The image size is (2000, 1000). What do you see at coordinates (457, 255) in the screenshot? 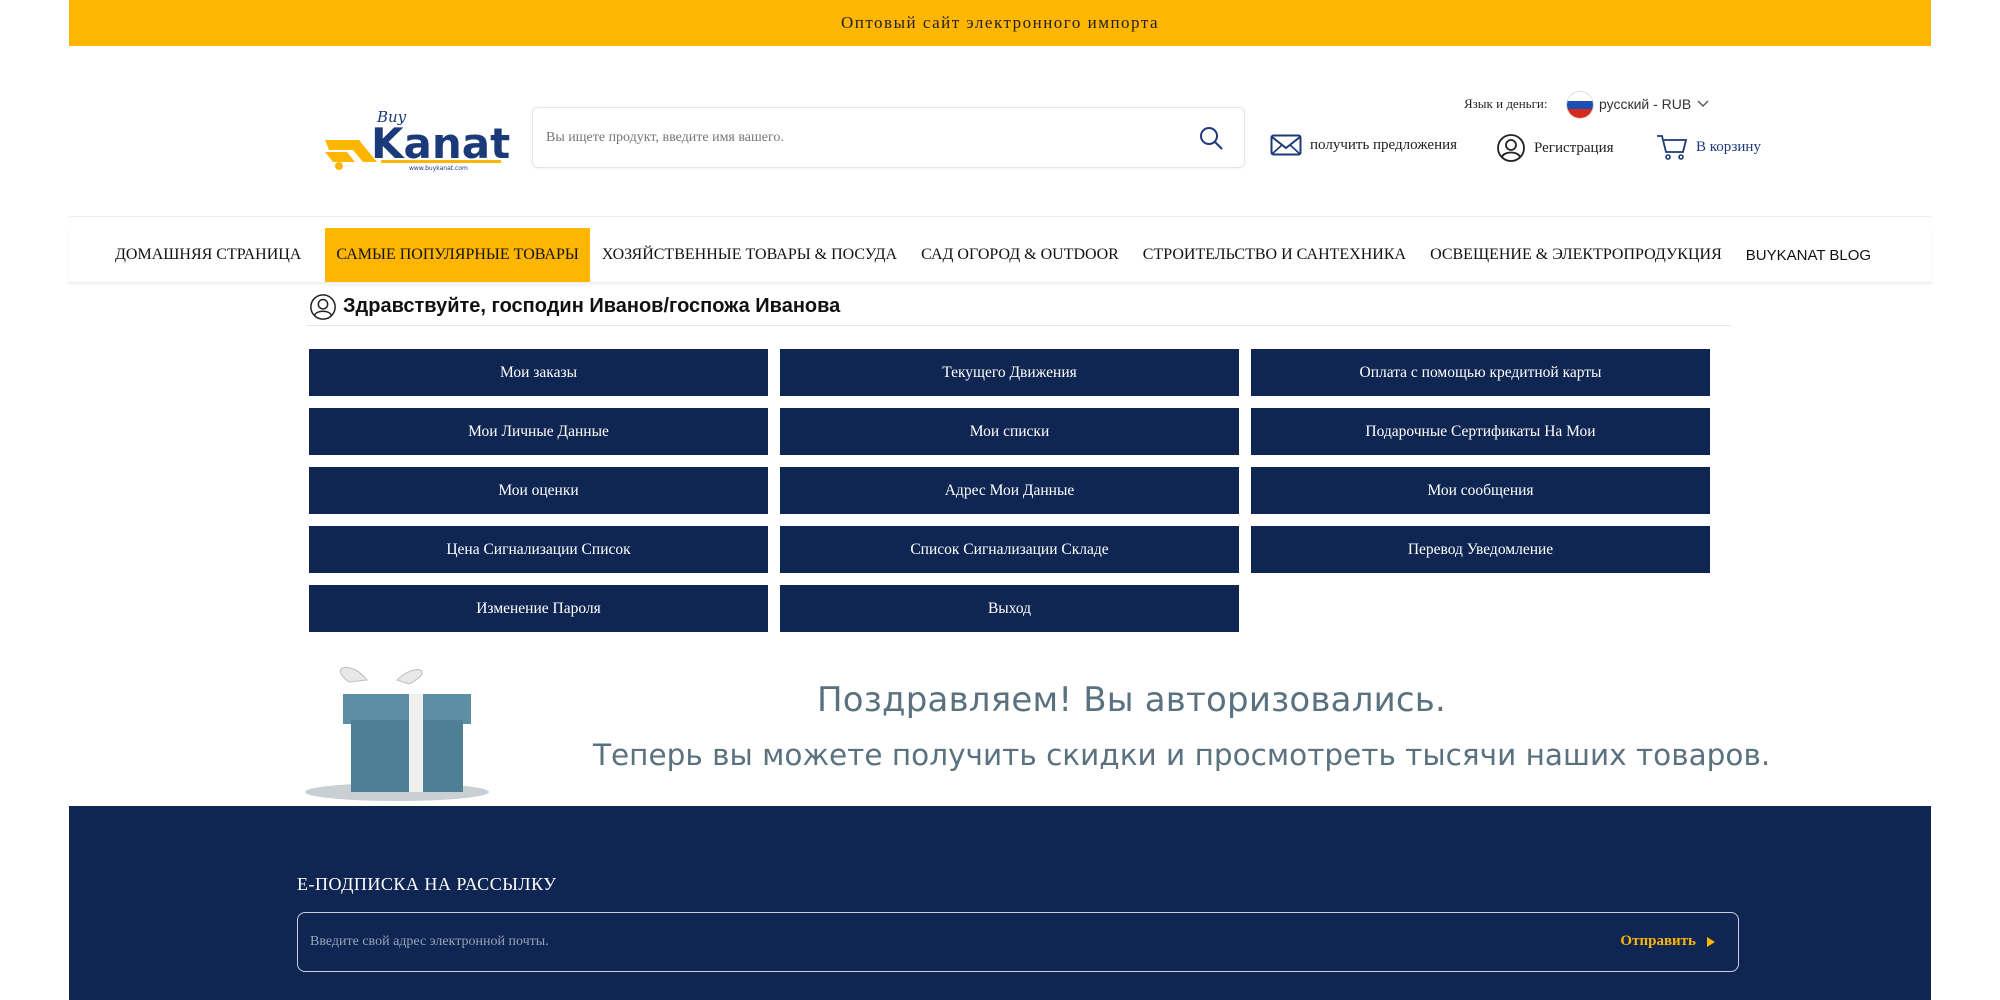
I see `nav-item-popular: САМЫЕ ПОПУЛЯРНЫЕ ТОВАРЫ` at bounding box center [457, 255].